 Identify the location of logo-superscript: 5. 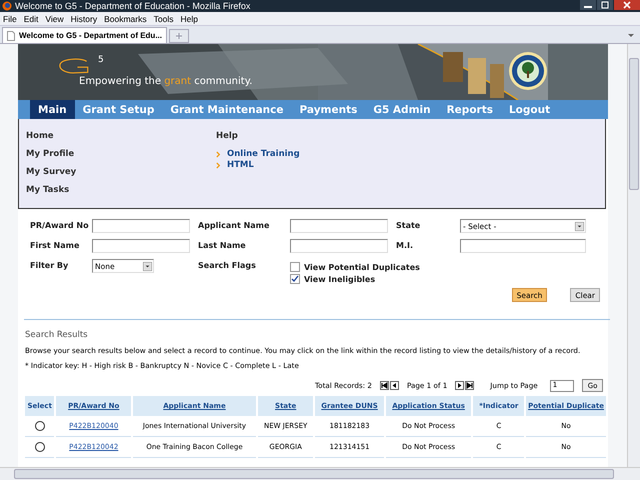
(101, 59).